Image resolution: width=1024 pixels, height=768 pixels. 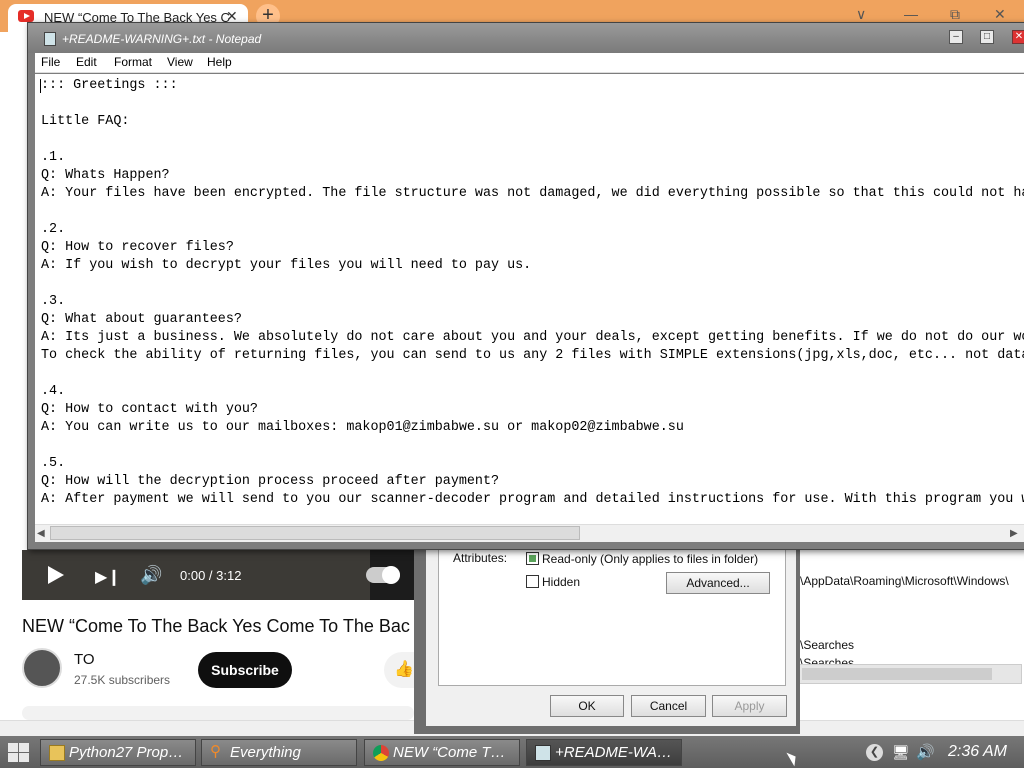 What do you see at coordinates (749, 706) in the screenshot?
I see `apply-button: Apply` at bounding box center [749, 706].